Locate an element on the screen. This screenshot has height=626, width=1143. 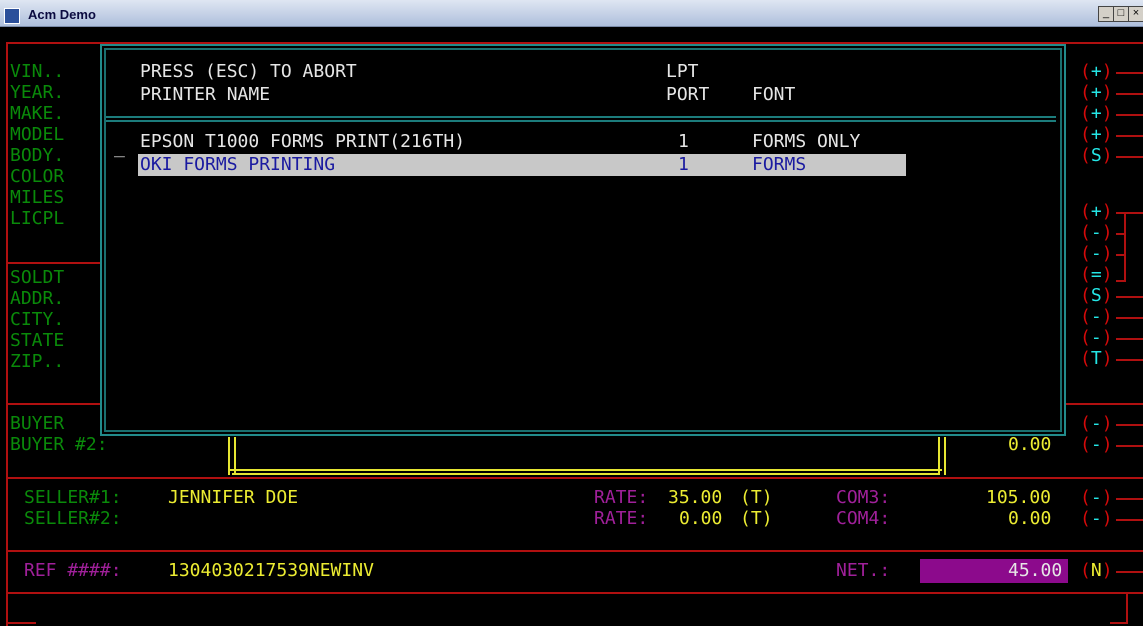
printer-row-selected: OKI FORMS PRINTING 1 FORMS is located at coordinates (522, 165).